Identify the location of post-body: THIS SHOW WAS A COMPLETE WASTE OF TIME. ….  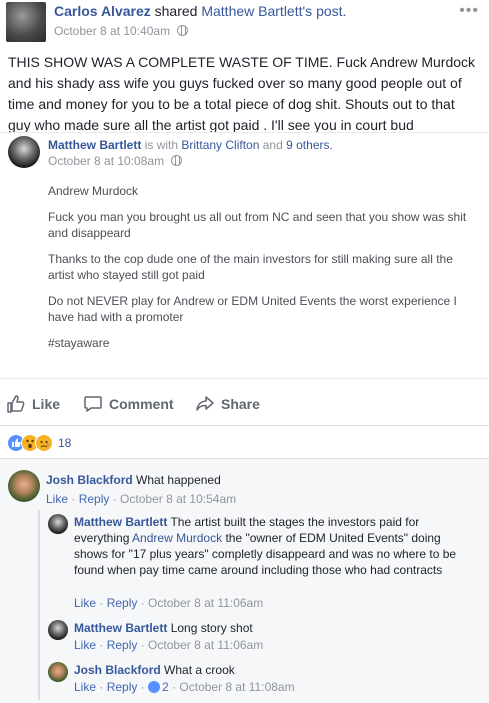
(242, 93).